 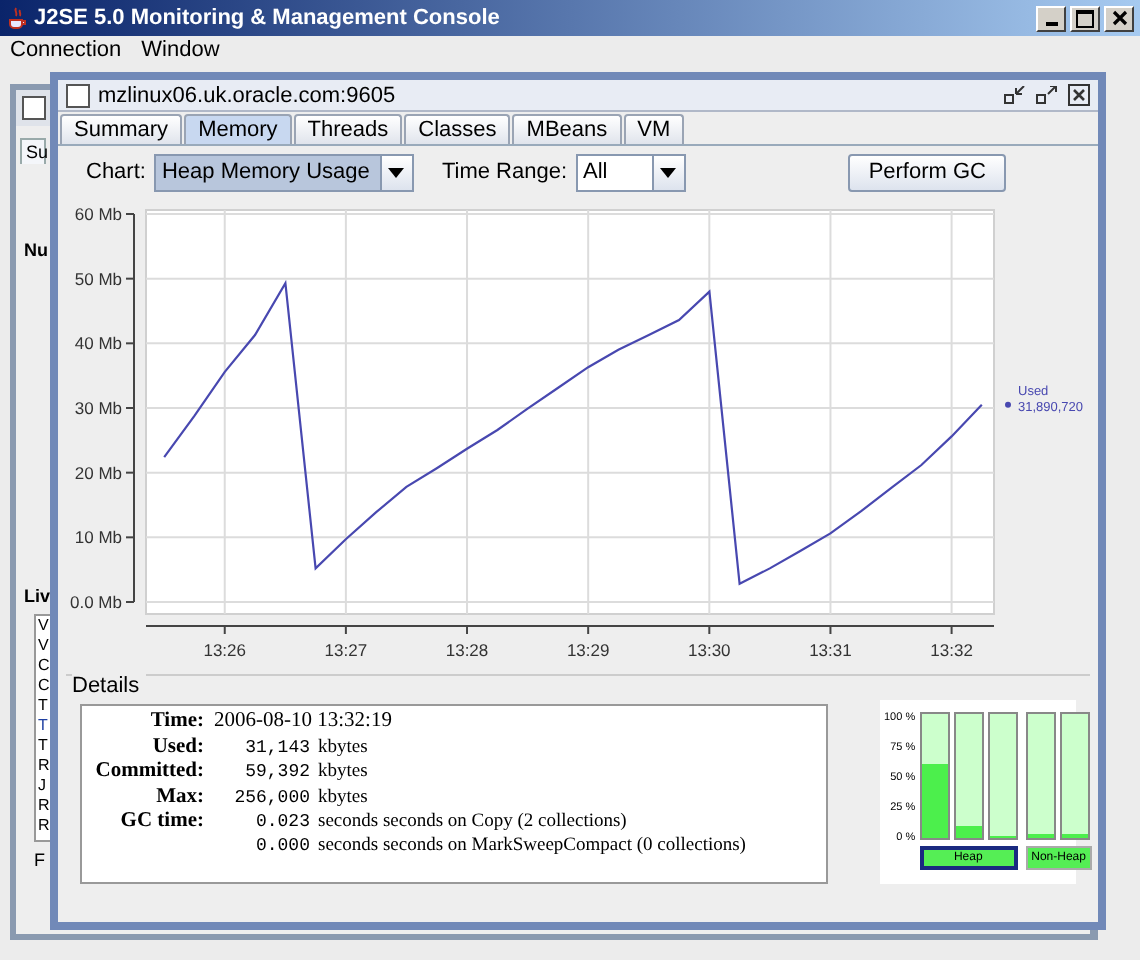 I want to click on menu-item: Window, so click(x=180, y=52).